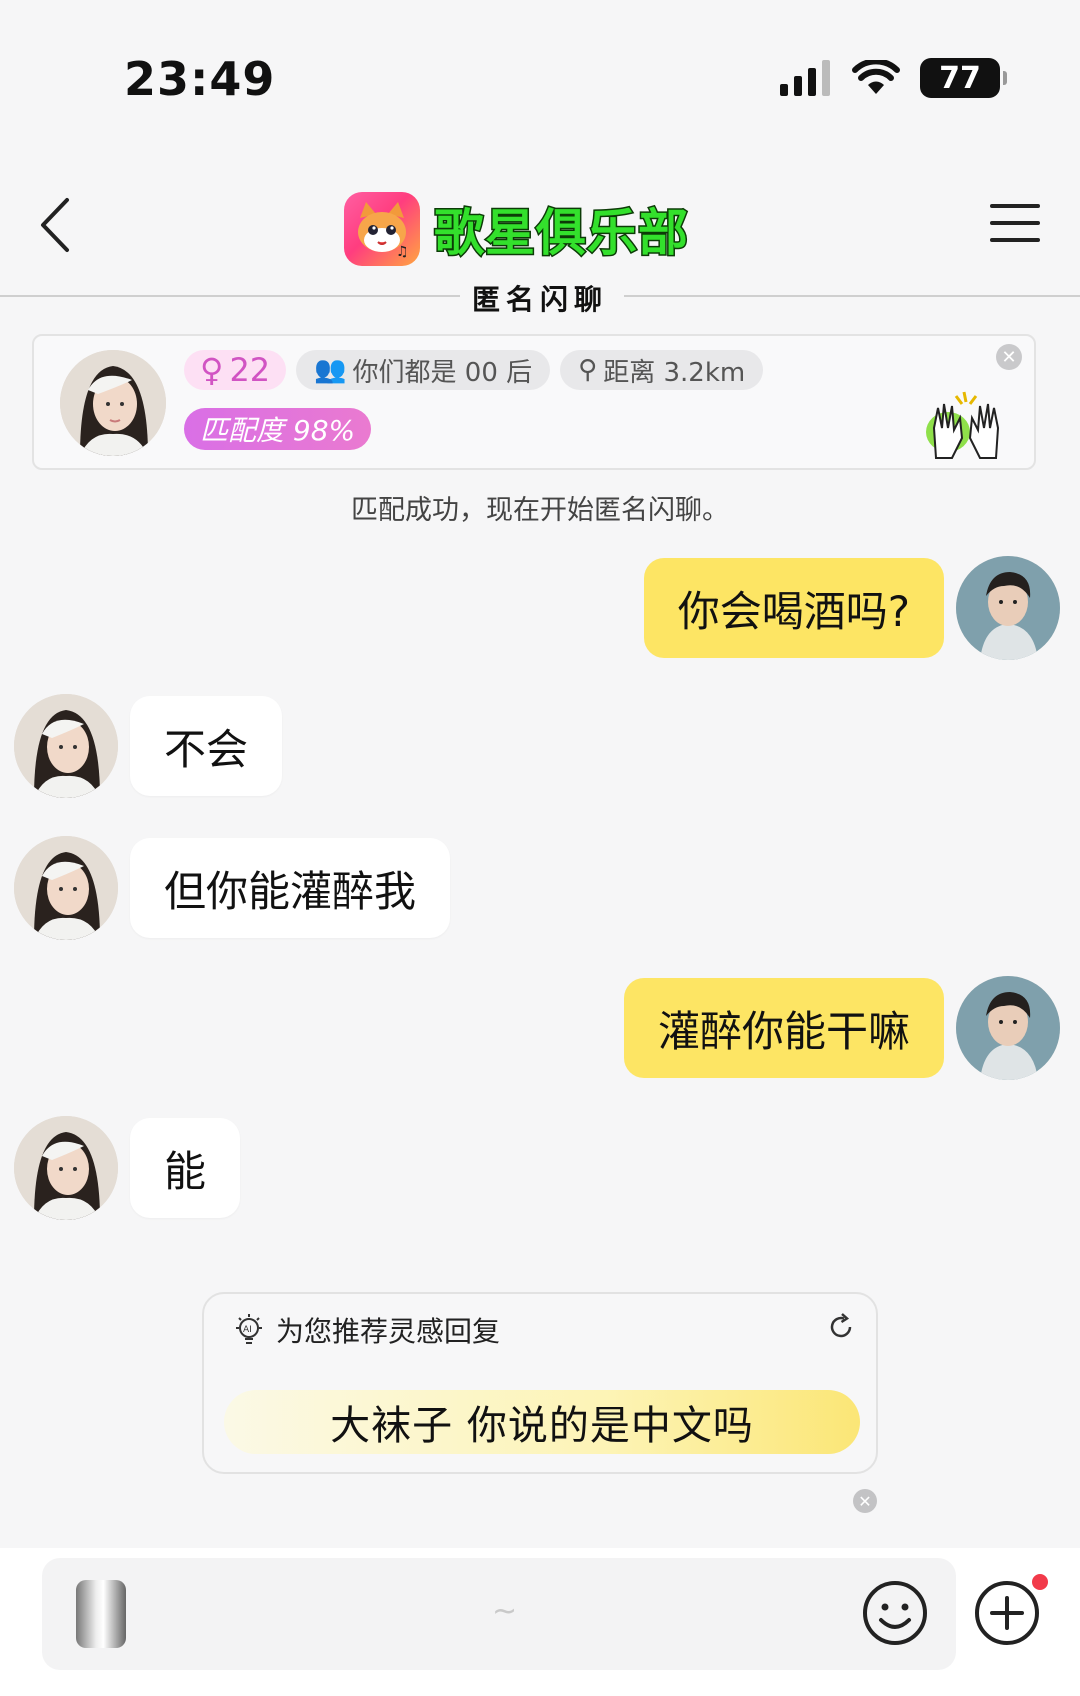 This screenshot has width=1080, height=1696. What do you see at coordinates (561, 233) in the screenshot?
I see `app-name: 歌星俱乐部` at bounding box center [561, 233].